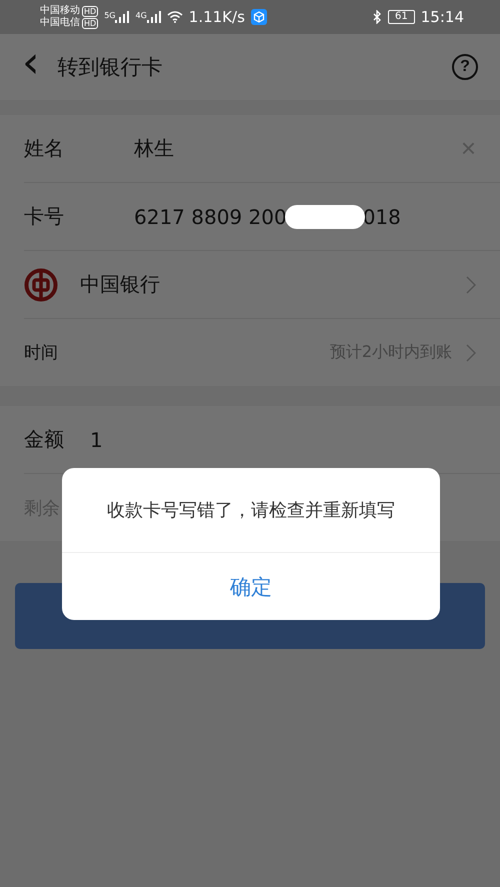  What do you see at coordinates (110, 15) in the screenshot?
I see `network-label: 5G` at bounding box center [110, 15].